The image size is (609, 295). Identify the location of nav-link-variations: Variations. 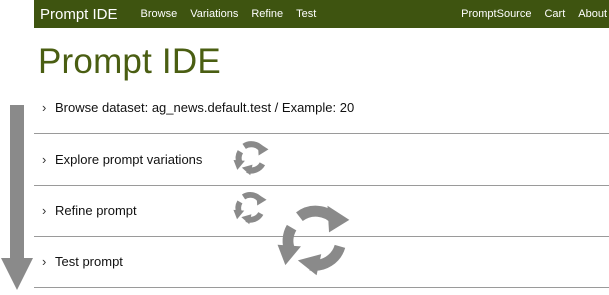
(214, 14).